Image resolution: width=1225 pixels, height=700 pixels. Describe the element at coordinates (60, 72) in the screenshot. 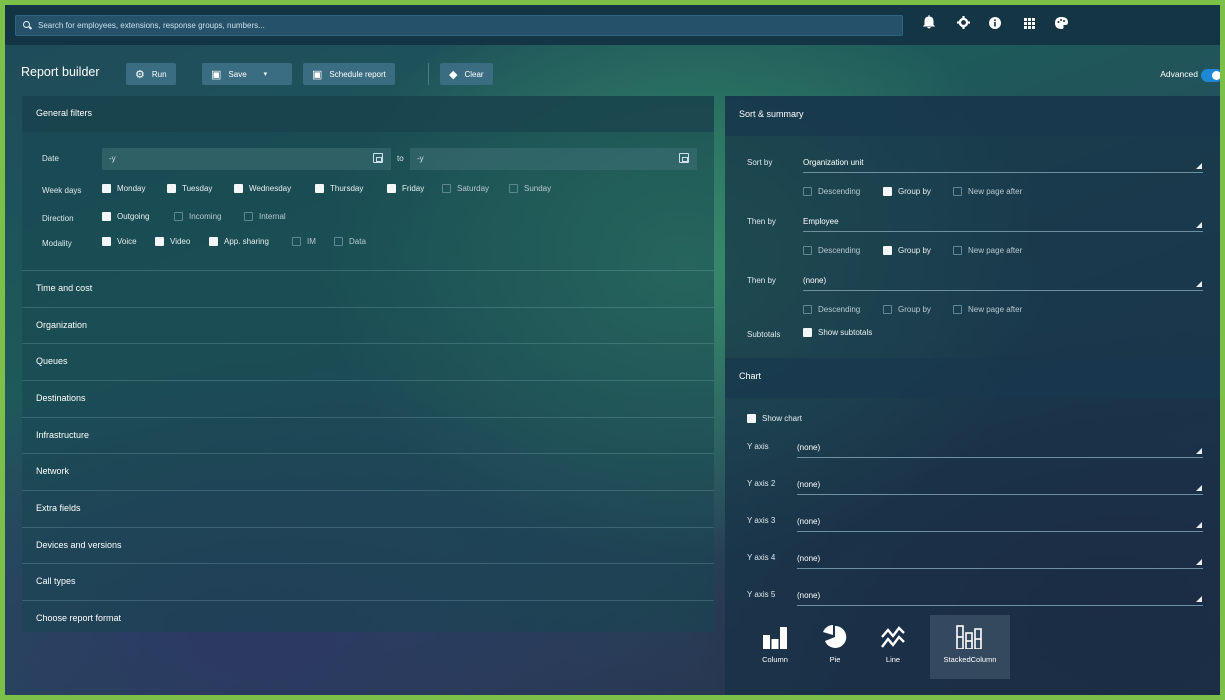

I see `page-title: Report builder` at that location.